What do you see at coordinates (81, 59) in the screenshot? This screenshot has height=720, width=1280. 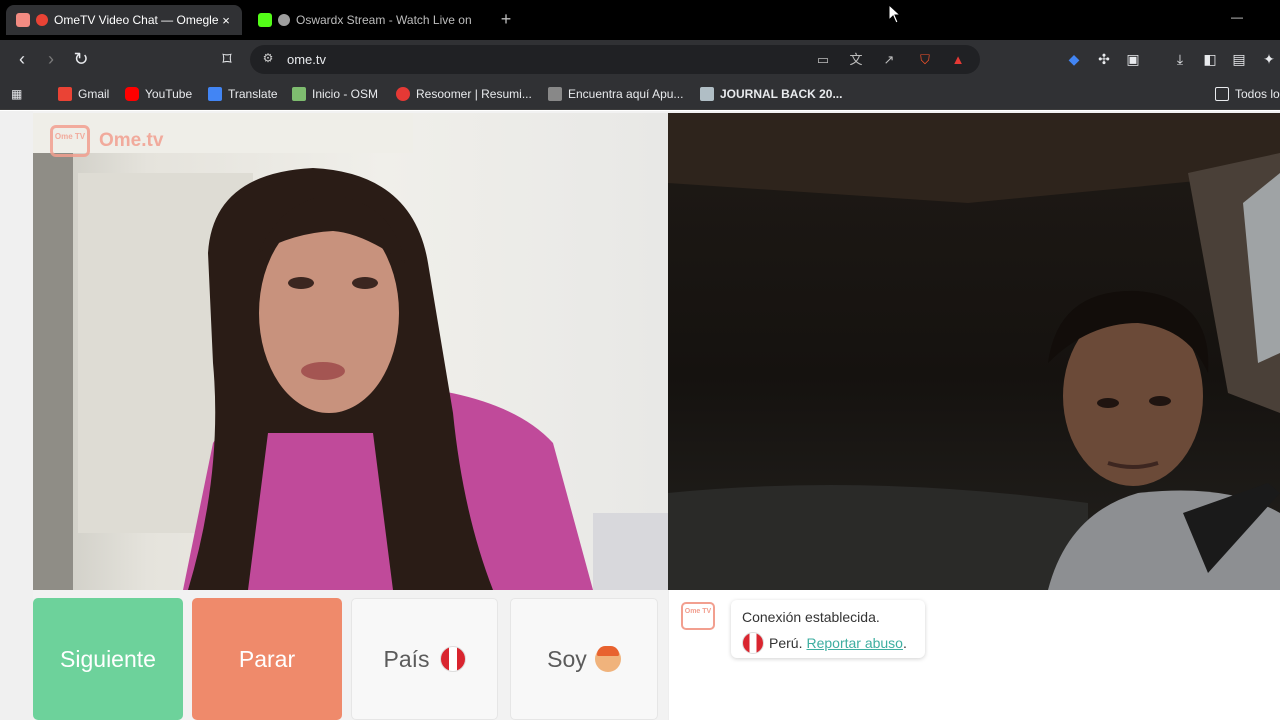 I see `reload-icon: ↻` at bounding box center [81, 59].